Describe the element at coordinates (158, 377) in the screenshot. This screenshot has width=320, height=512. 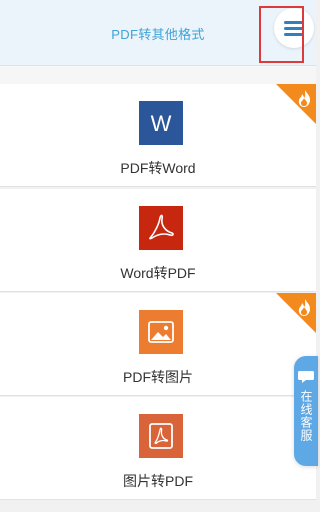
I see `card-label: PDF转图片` at that location.